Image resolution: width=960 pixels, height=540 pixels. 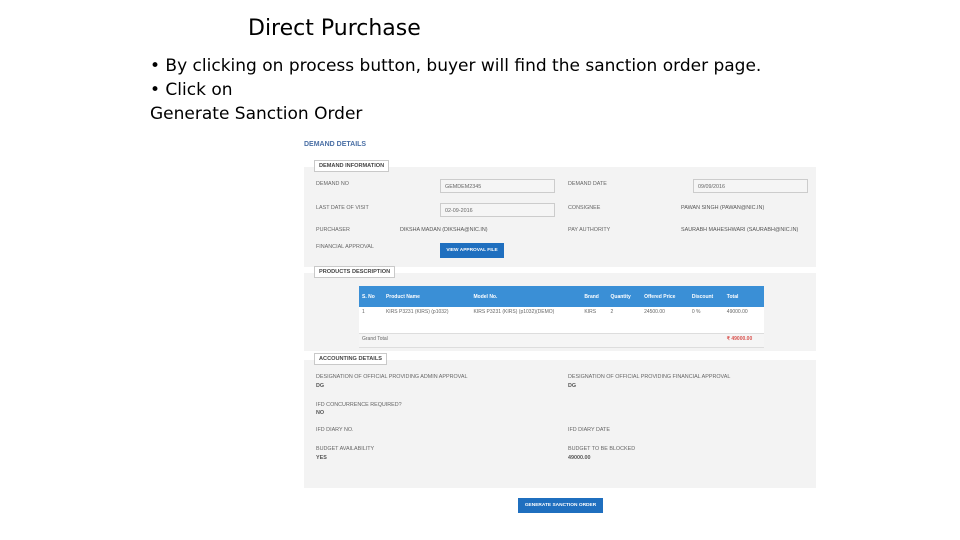 I want to click on budget-label: BUDGET AVAILABILITY, so click(x=345, y=449).